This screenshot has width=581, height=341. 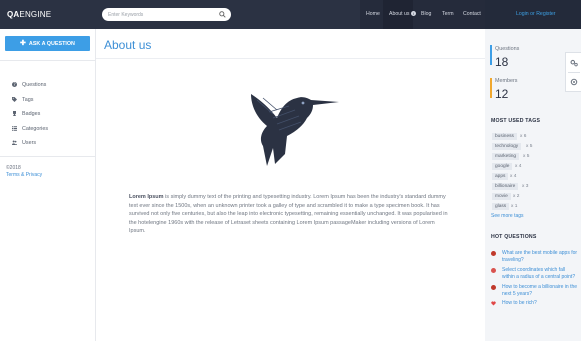 I want to click on hummingbird-logo-image, so click(x=295, y=130).